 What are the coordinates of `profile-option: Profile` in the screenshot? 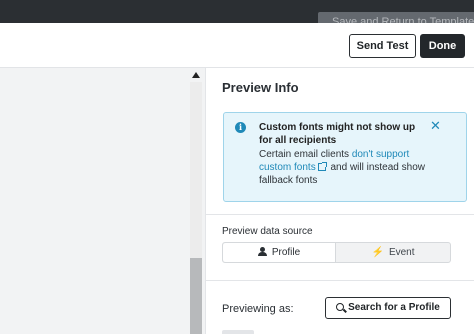 It's located at (279, 252).